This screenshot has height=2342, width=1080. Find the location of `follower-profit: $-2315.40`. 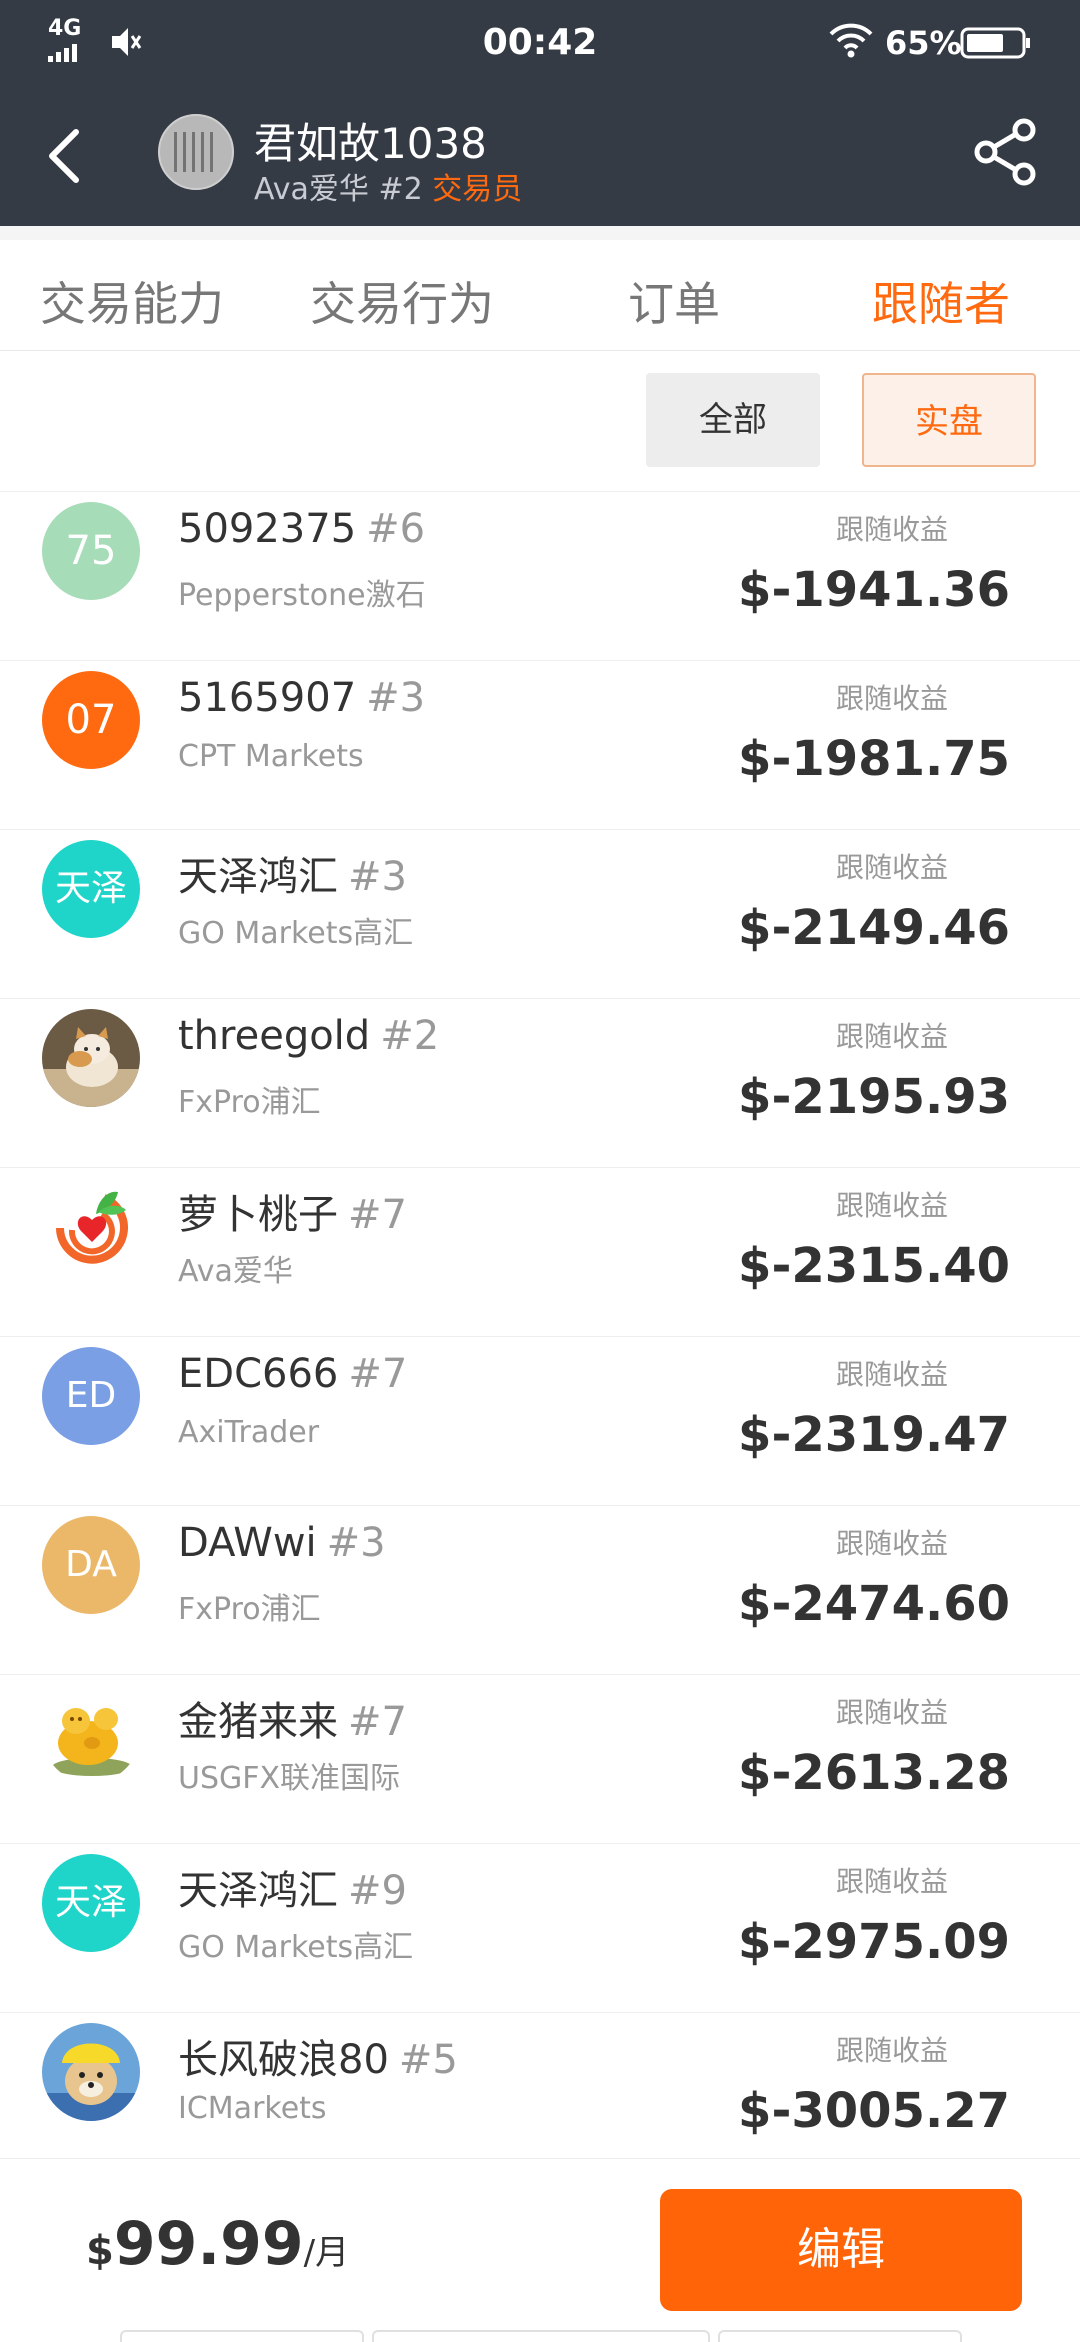

follower-profit: $-2315.40 is located at coordinates (874, 1266).